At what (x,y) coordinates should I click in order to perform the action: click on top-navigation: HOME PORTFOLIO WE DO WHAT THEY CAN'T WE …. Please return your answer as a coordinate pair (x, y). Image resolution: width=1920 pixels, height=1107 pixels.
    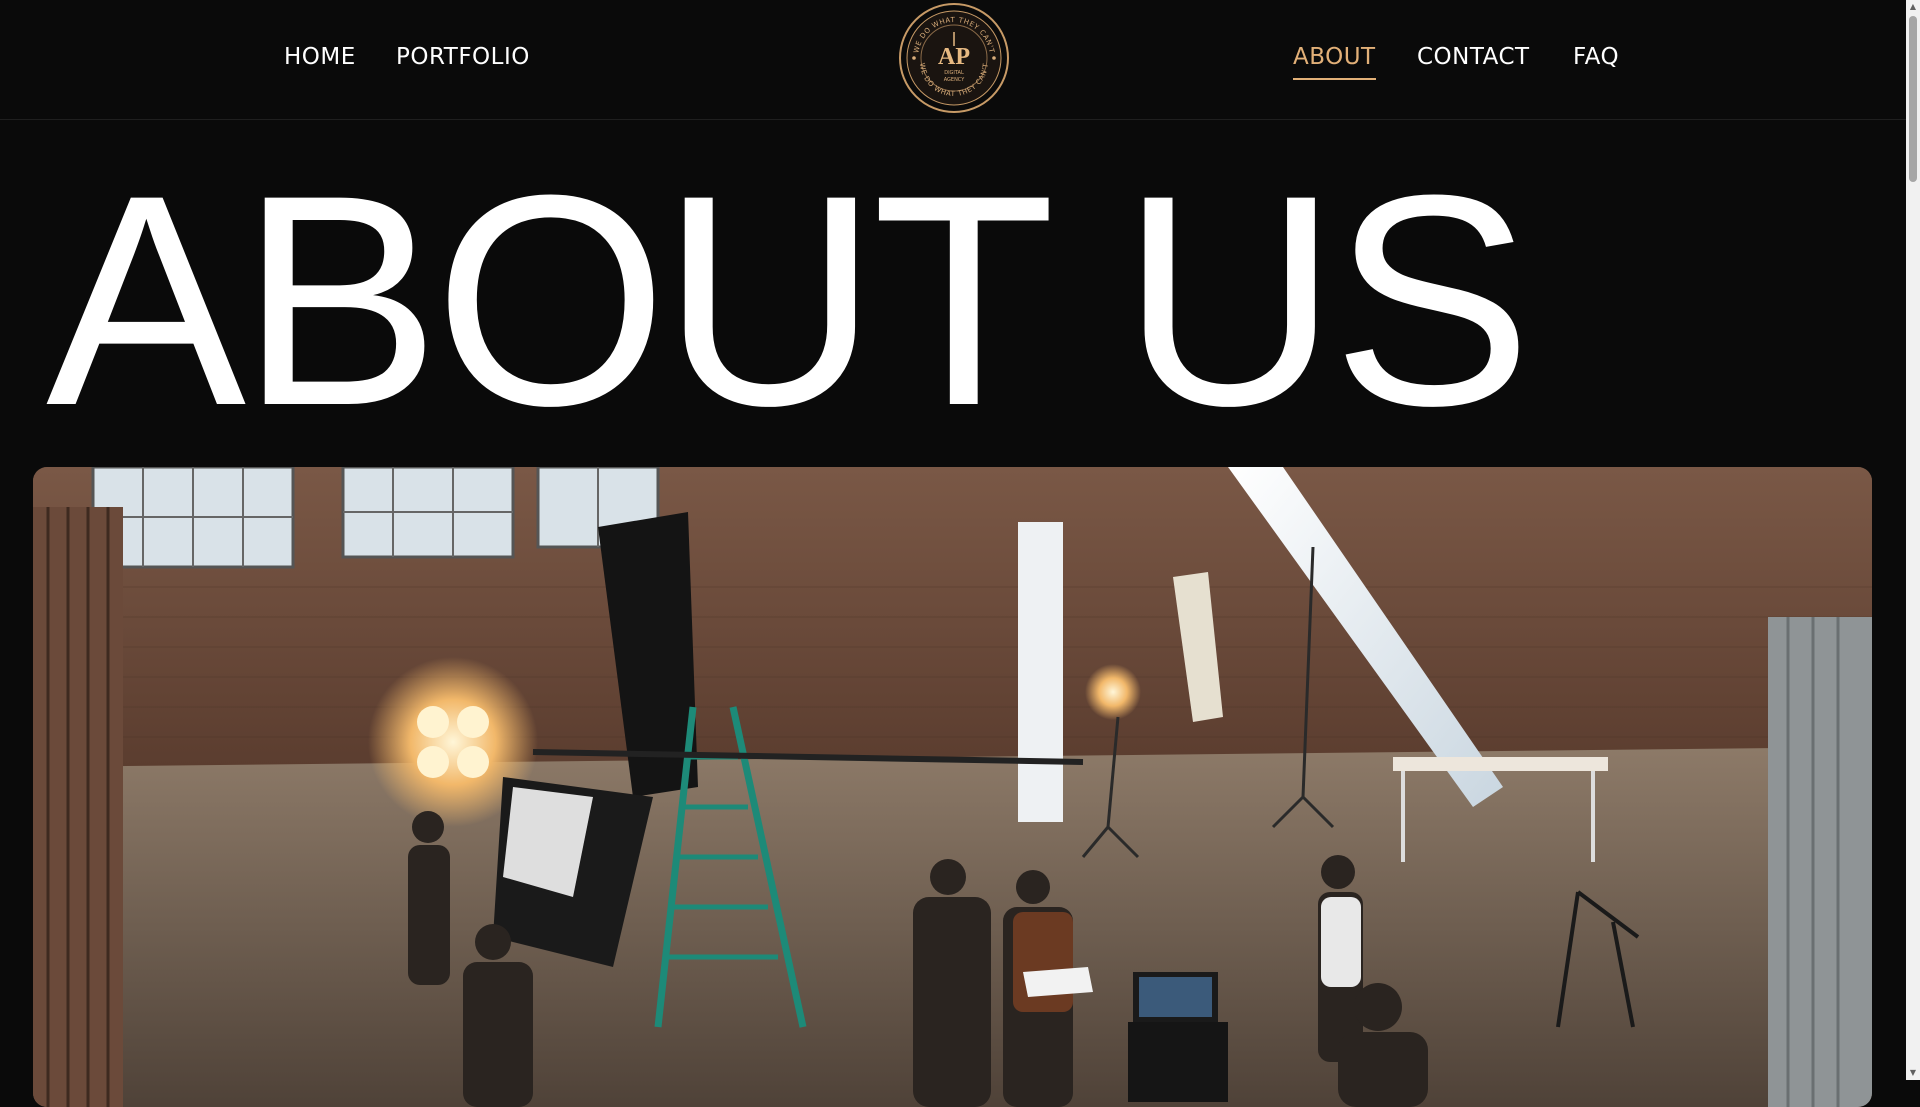
    Looking at the image, I should click on (953, 60).